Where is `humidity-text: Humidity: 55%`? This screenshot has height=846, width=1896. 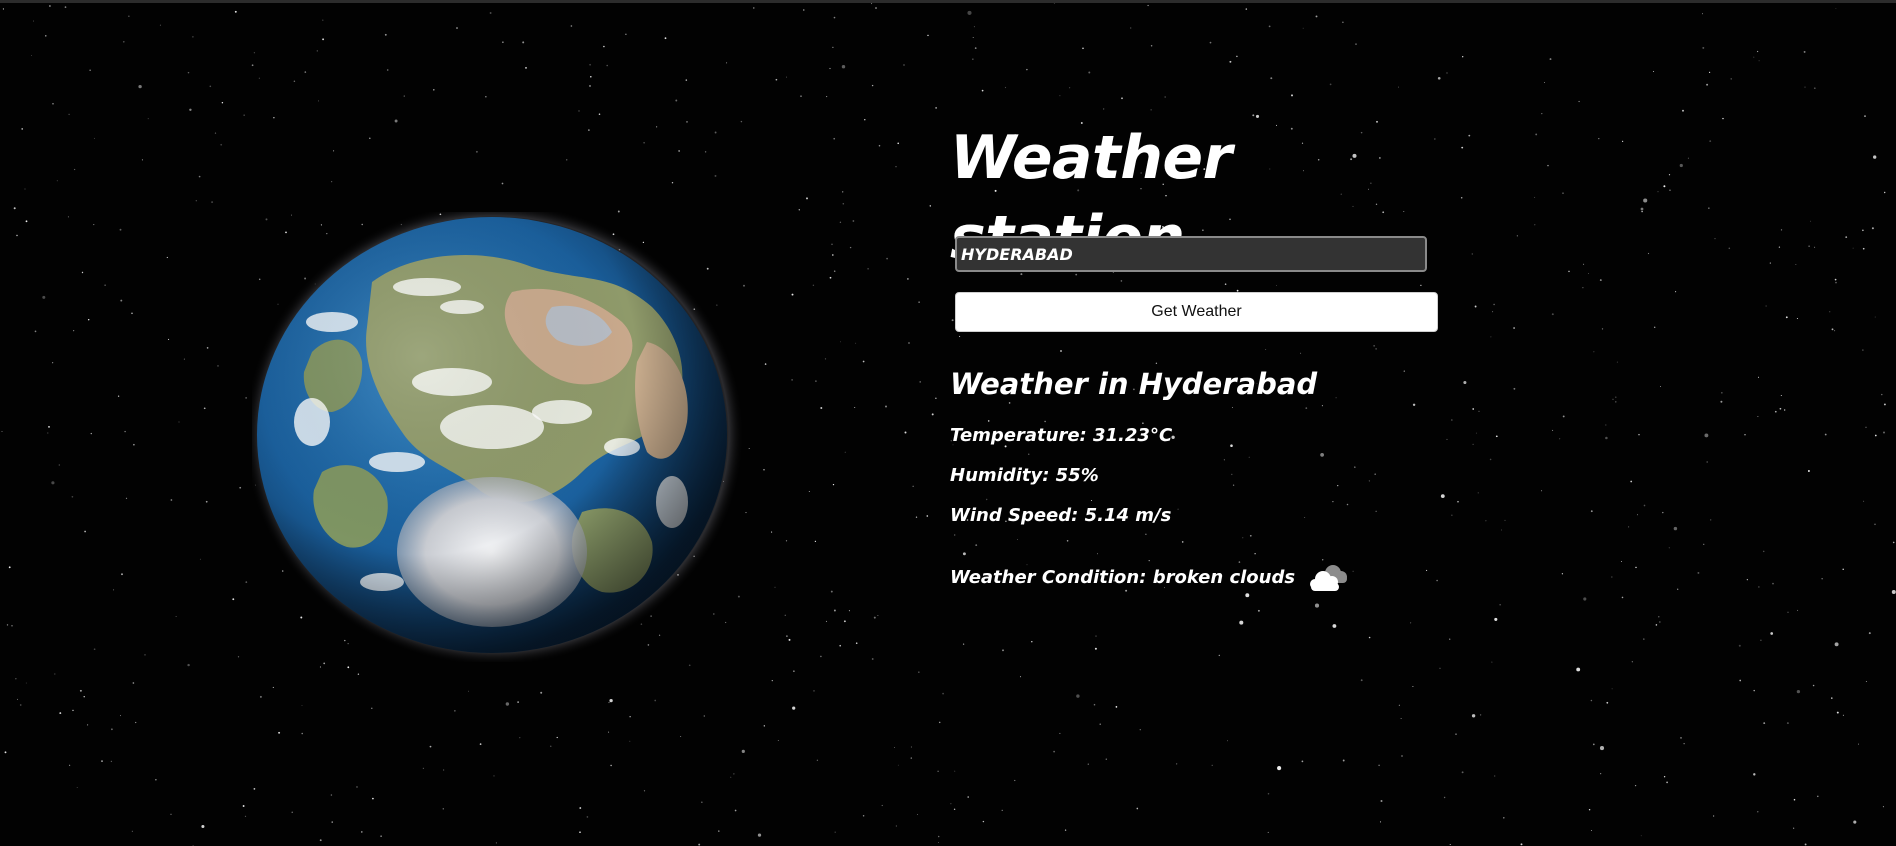
humidity-text: Humidity: 55% is located at coordinates (1024, 475).